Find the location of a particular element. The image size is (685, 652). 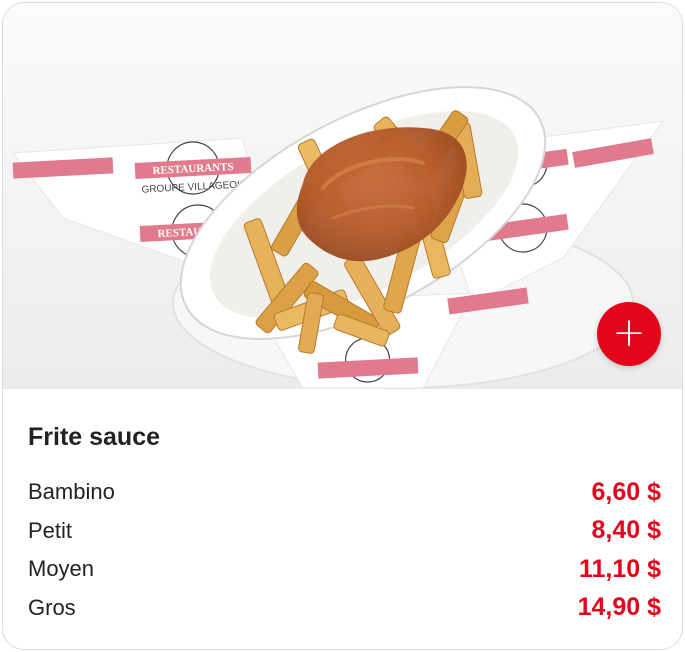

size-row-bambino: Bambino 6,60 $ is located at coordinates (344, 492).